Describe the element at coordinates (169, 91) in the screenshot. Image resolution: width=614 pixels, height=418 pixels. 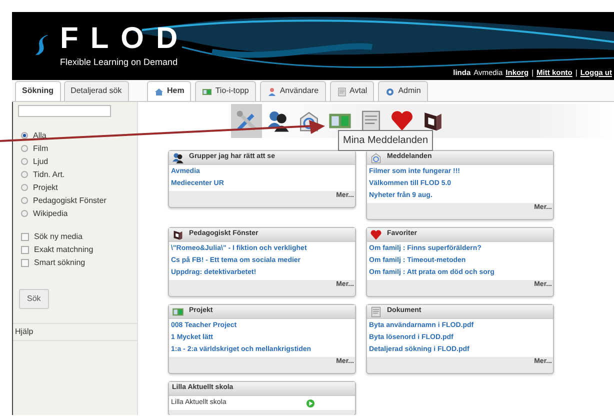
I see `main-tab: Hem` at that location.